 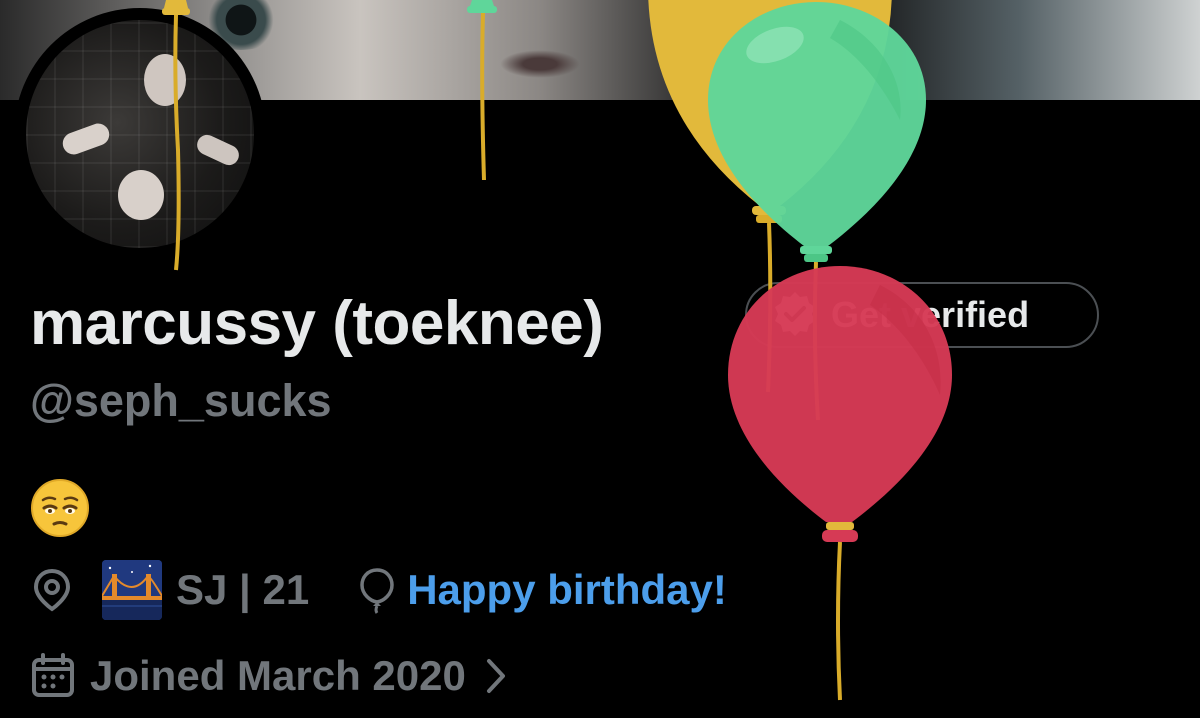 What do you see at coordinates (243, 589) in the screenshot?
I see `location-text: SJ | 21` at bounding box center [243, 589].